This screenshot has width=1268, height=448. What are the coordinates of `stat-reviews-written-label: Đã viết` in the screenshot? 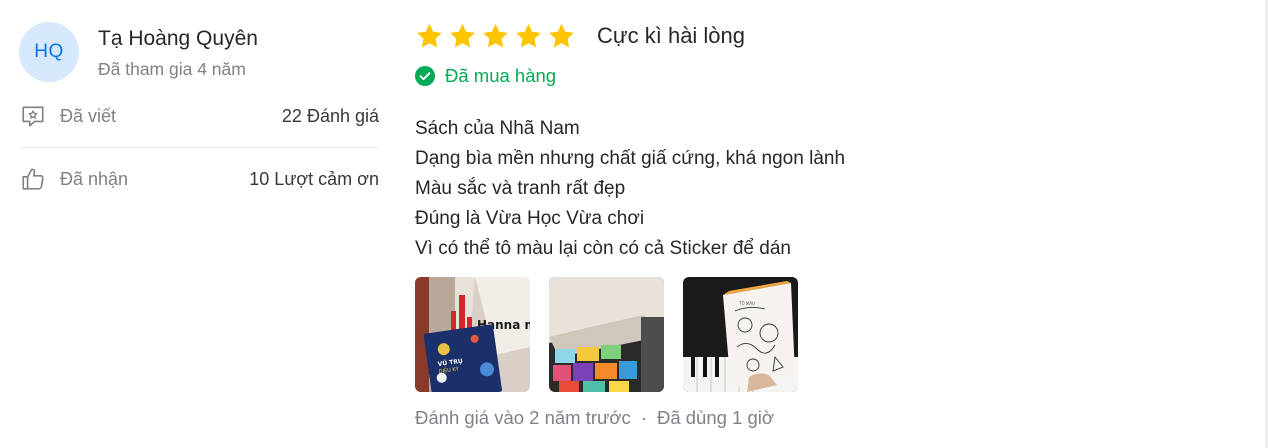 It's located at (88, 115).